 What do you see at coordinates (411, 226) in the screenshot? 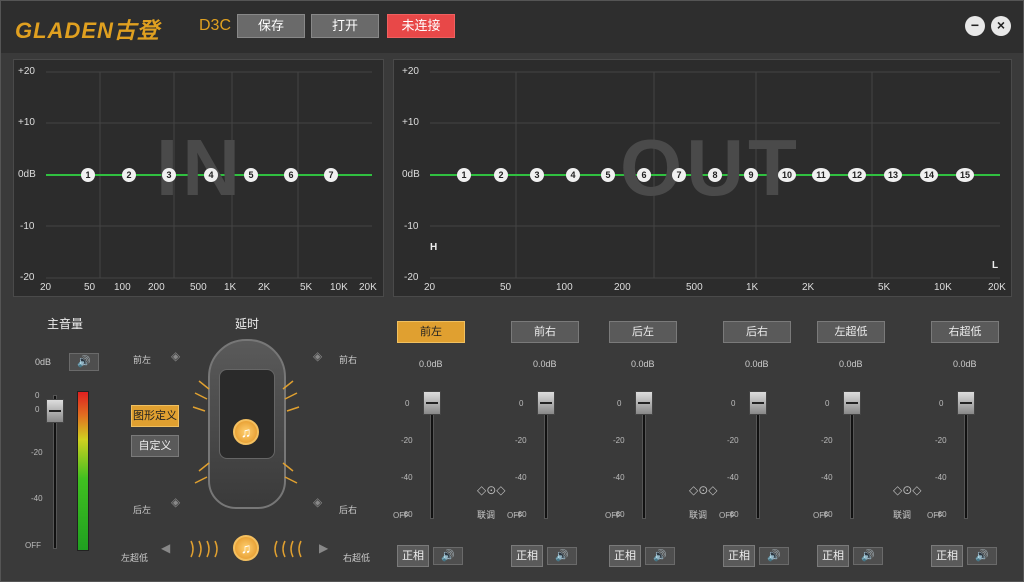
I see `eq-out-y-label: -10` at bounding box center [411, 226].